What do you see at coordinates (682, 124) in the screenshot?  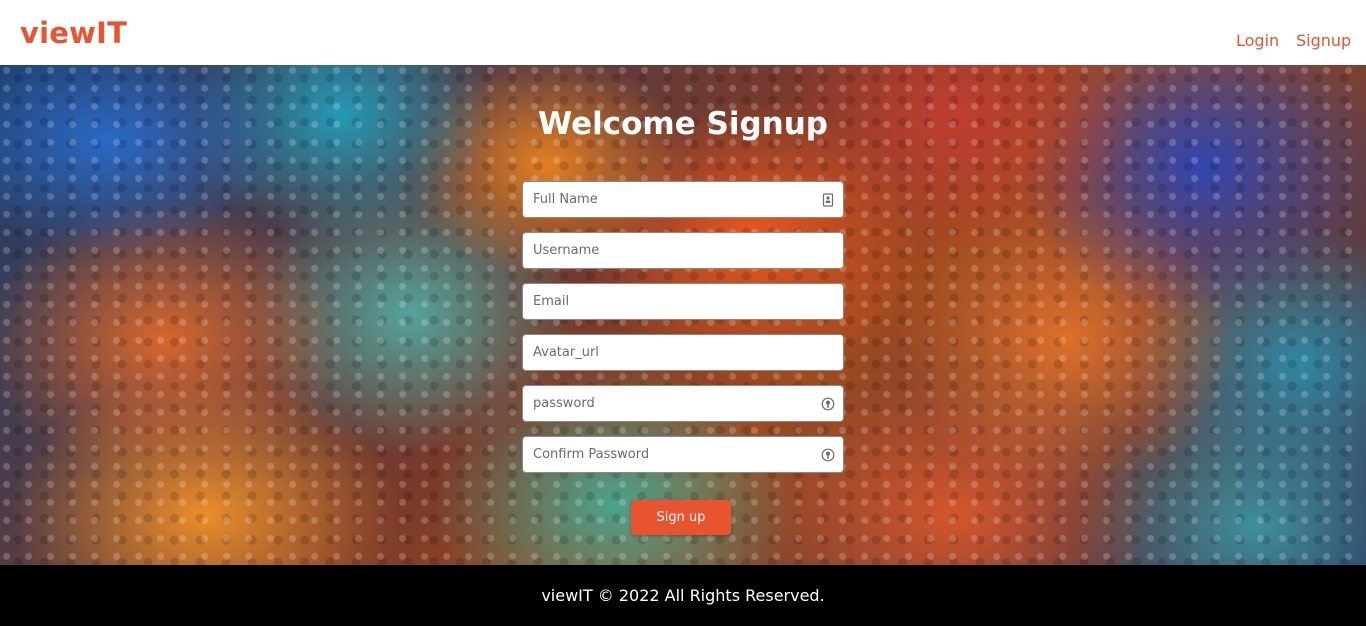 I see `page-title: Welcome Signup` at bounding box center [682, 124].